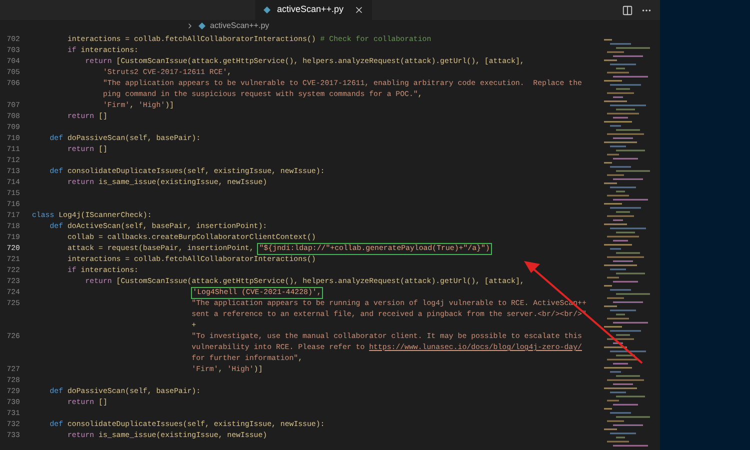 Image resolution: width=750 pixels, height=450 pixels. What do you see at coordinates (190, 26) in the screenshot?
I see `chevron-icon` at bounding box center [190, 26].